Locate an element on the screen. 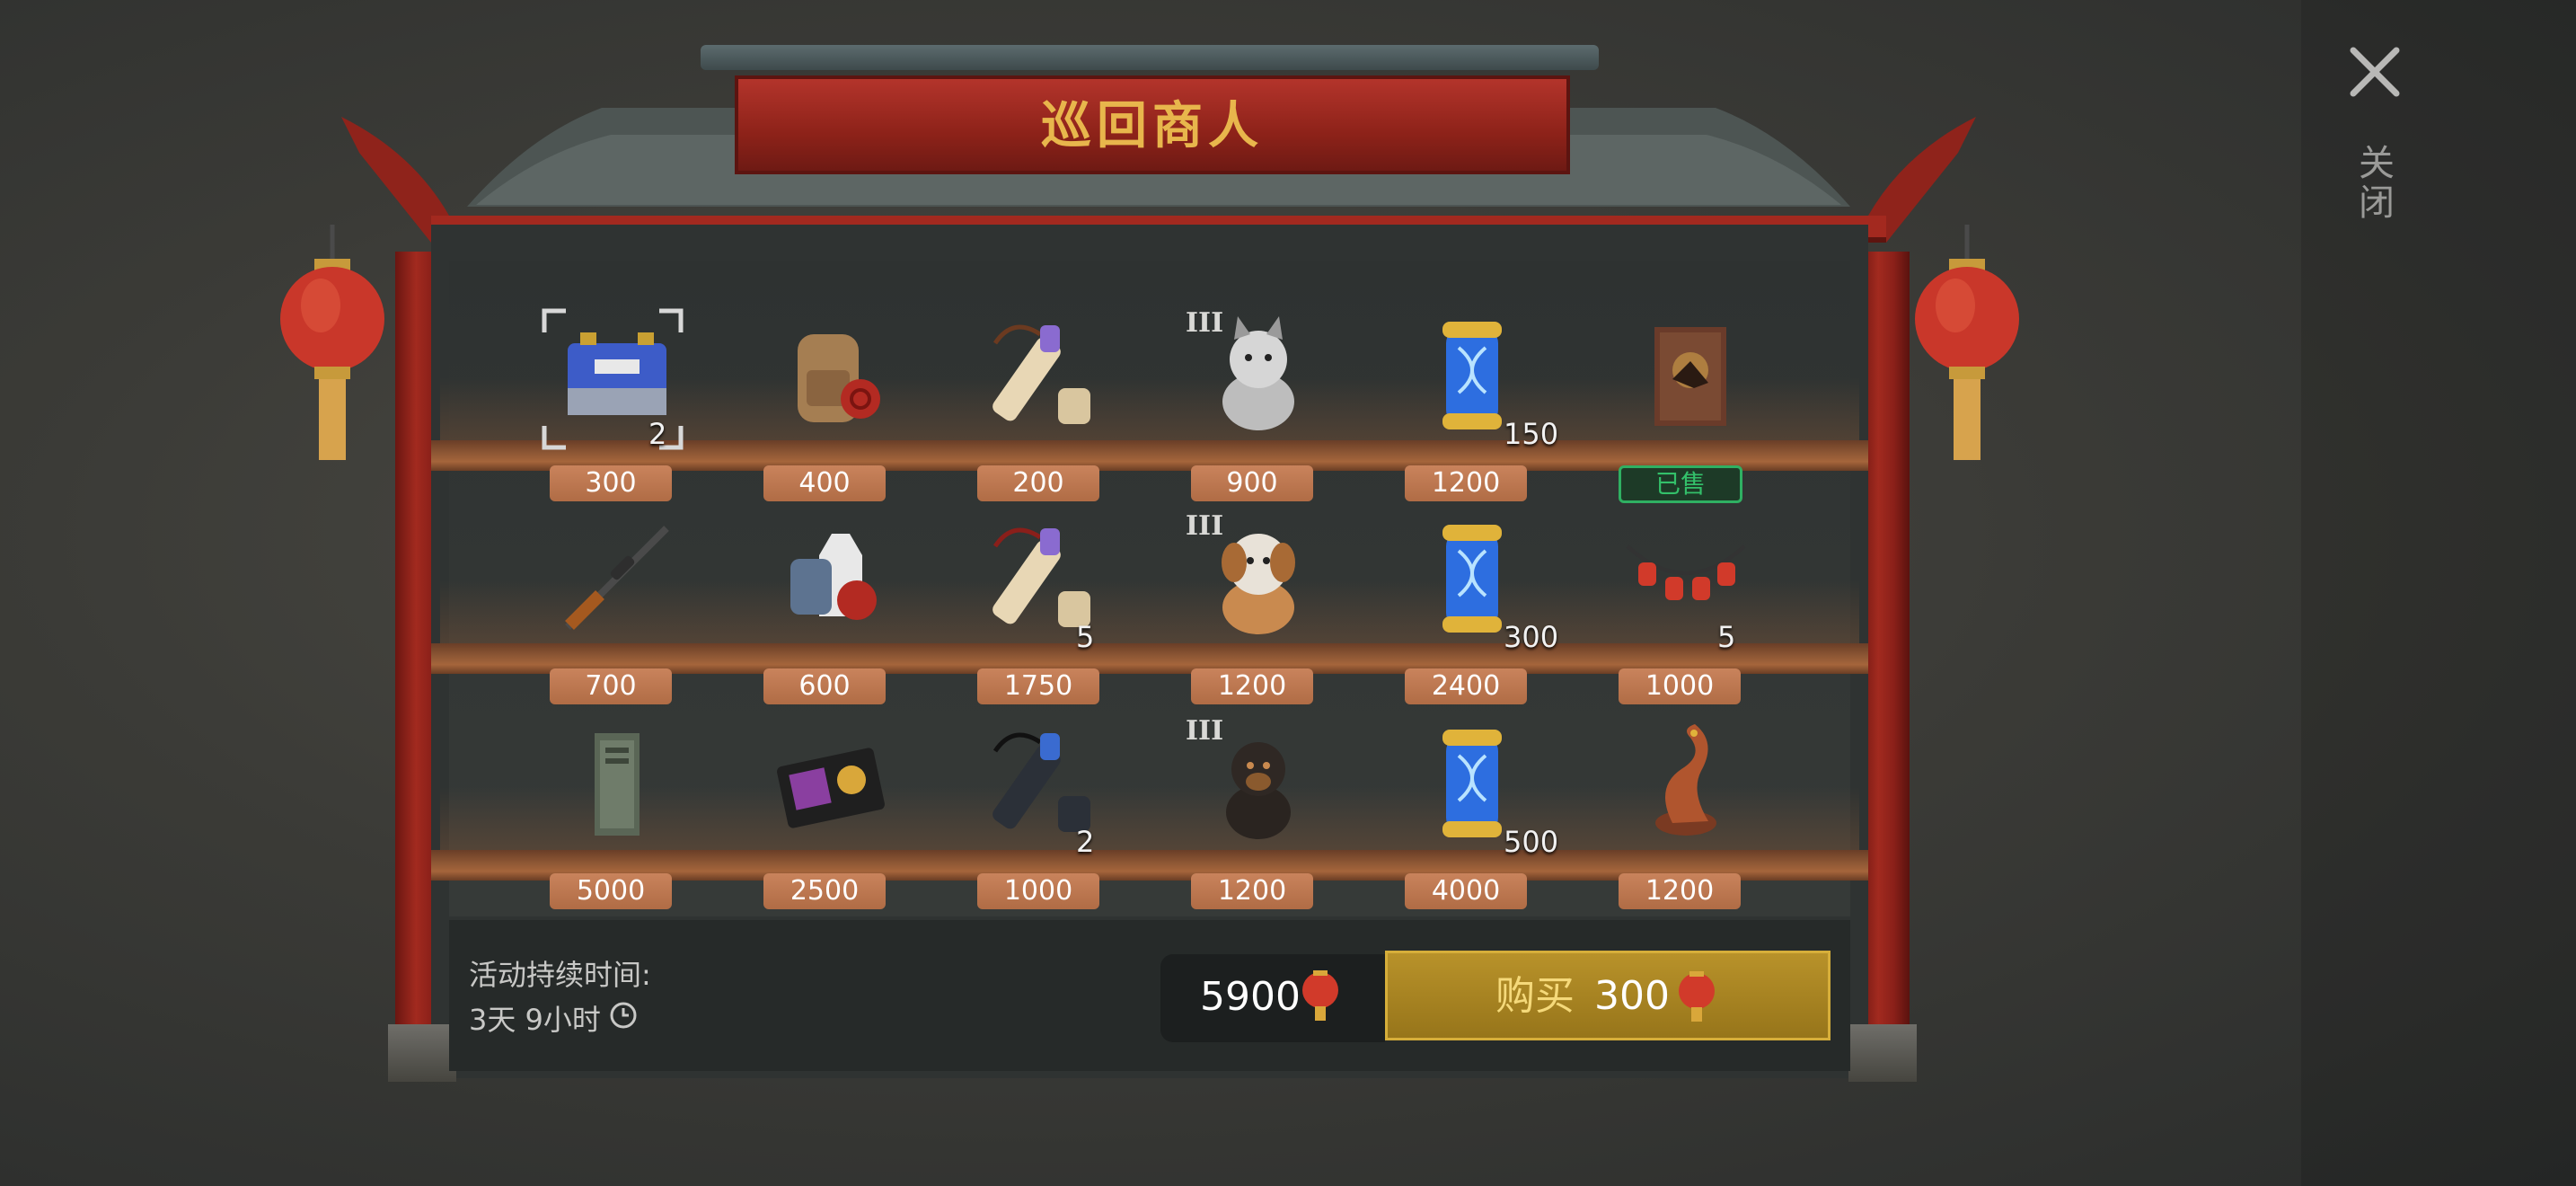 Image resolution: width=2576 pixels, height=1186 pixels. buy-button-label: 购买 is located at coordinates (1535, 996).